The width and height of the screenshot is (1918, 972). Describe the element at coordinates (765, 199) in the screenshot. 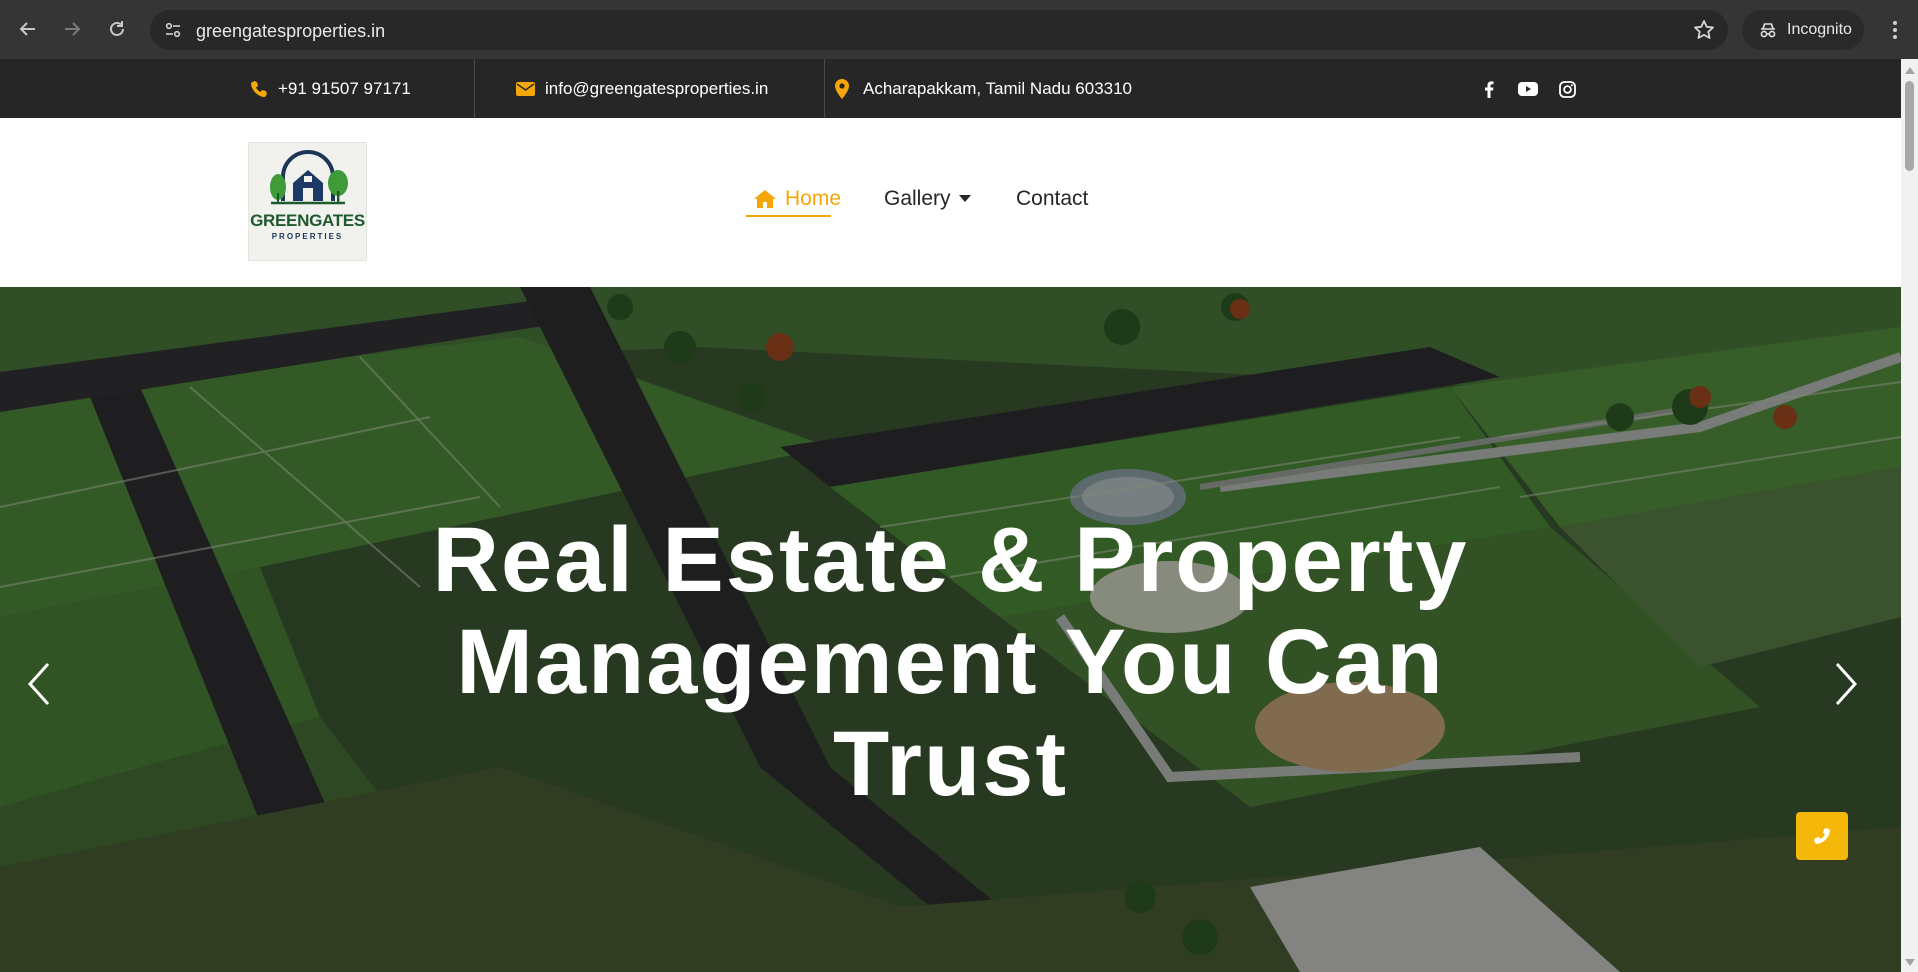

I see `home-icon` at that location.